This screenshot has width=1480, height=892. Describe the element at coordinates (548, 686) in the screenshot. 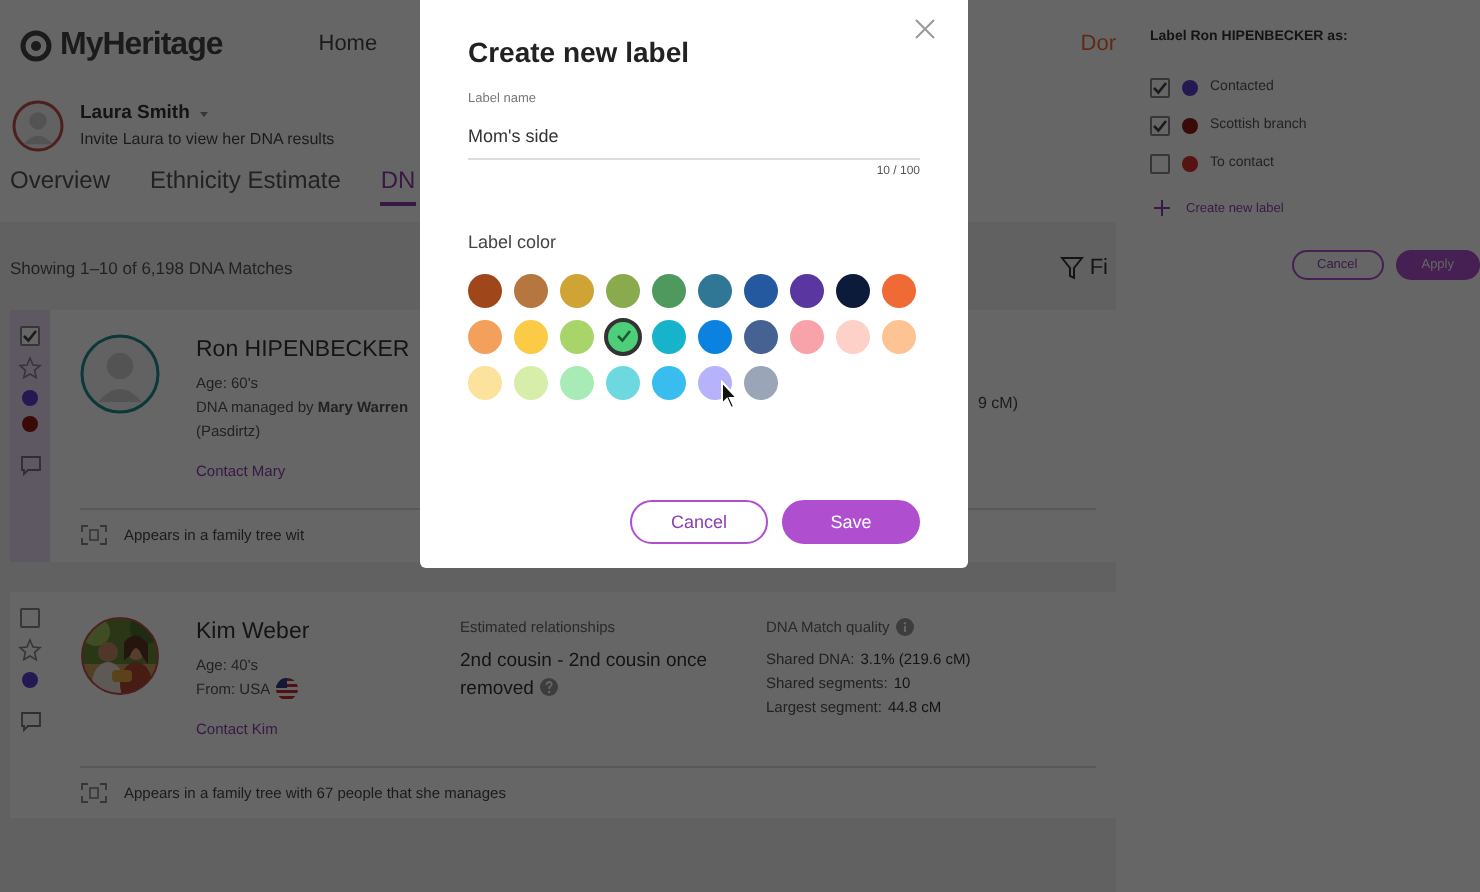

I see `help-icon` at that location.